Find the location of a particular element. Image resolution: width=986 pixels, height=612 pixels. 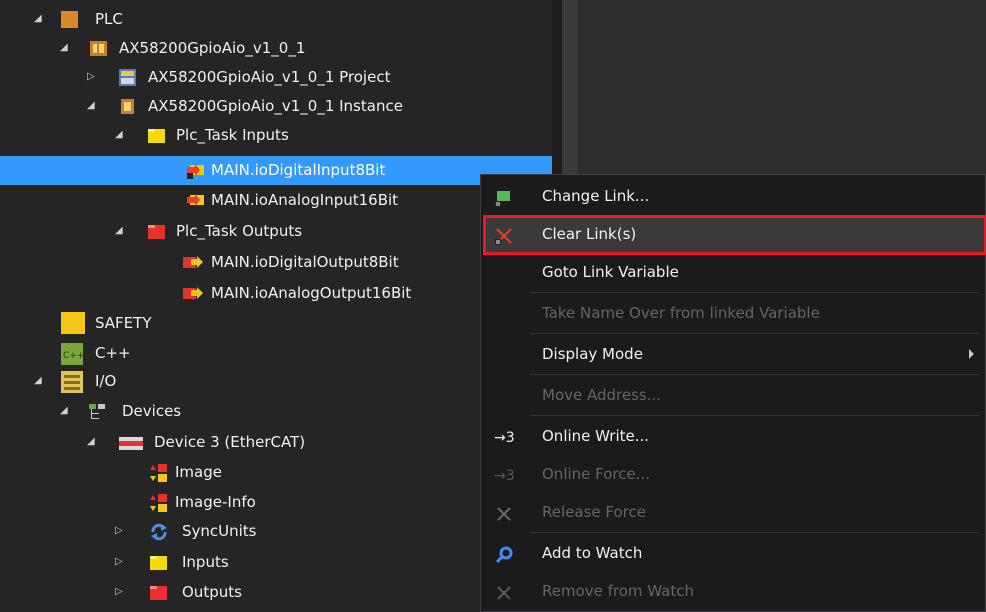

devices-icon is located at coordinates (96, 411).